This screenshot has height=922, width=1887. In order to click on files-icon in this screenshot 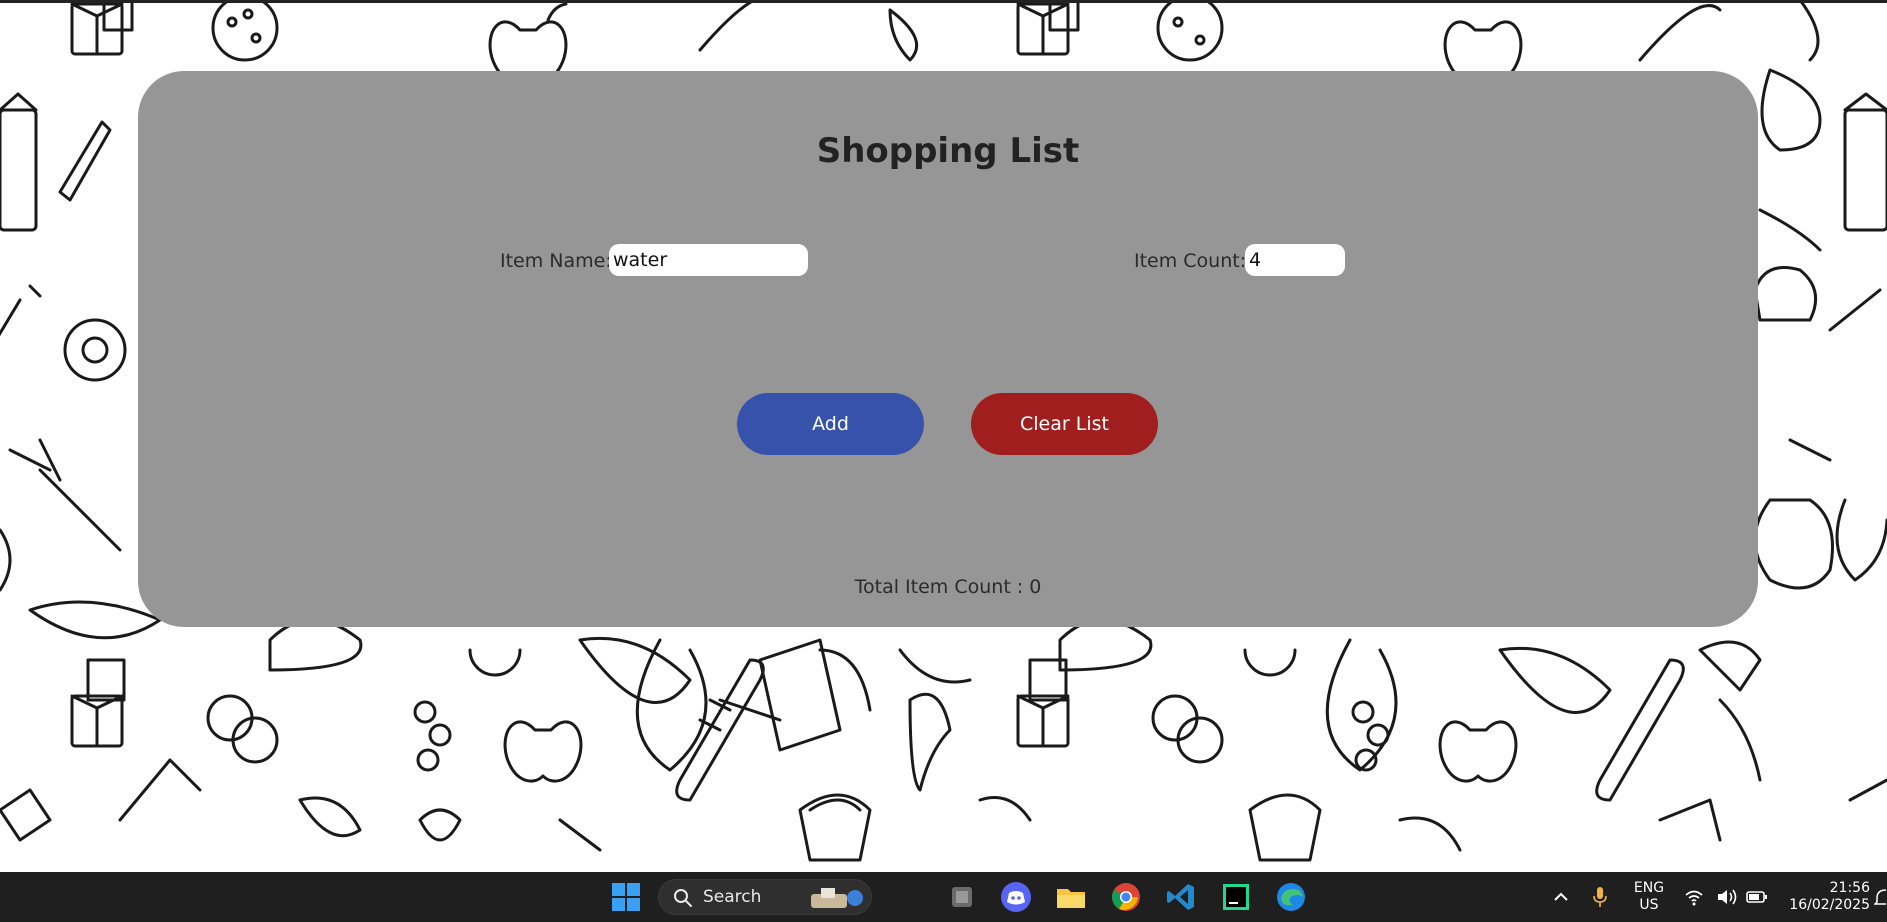, I will do `click(962, 897)`.